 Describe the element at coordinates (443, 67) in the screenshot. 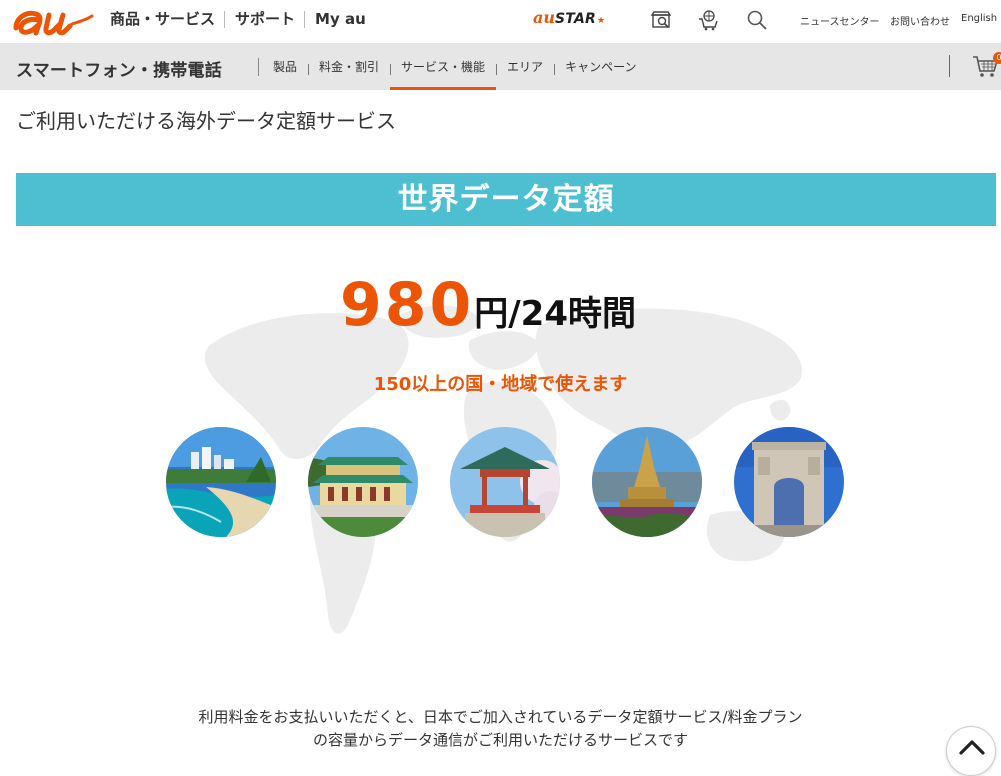

I see `tab-services-features: サービス・機能` at that location.